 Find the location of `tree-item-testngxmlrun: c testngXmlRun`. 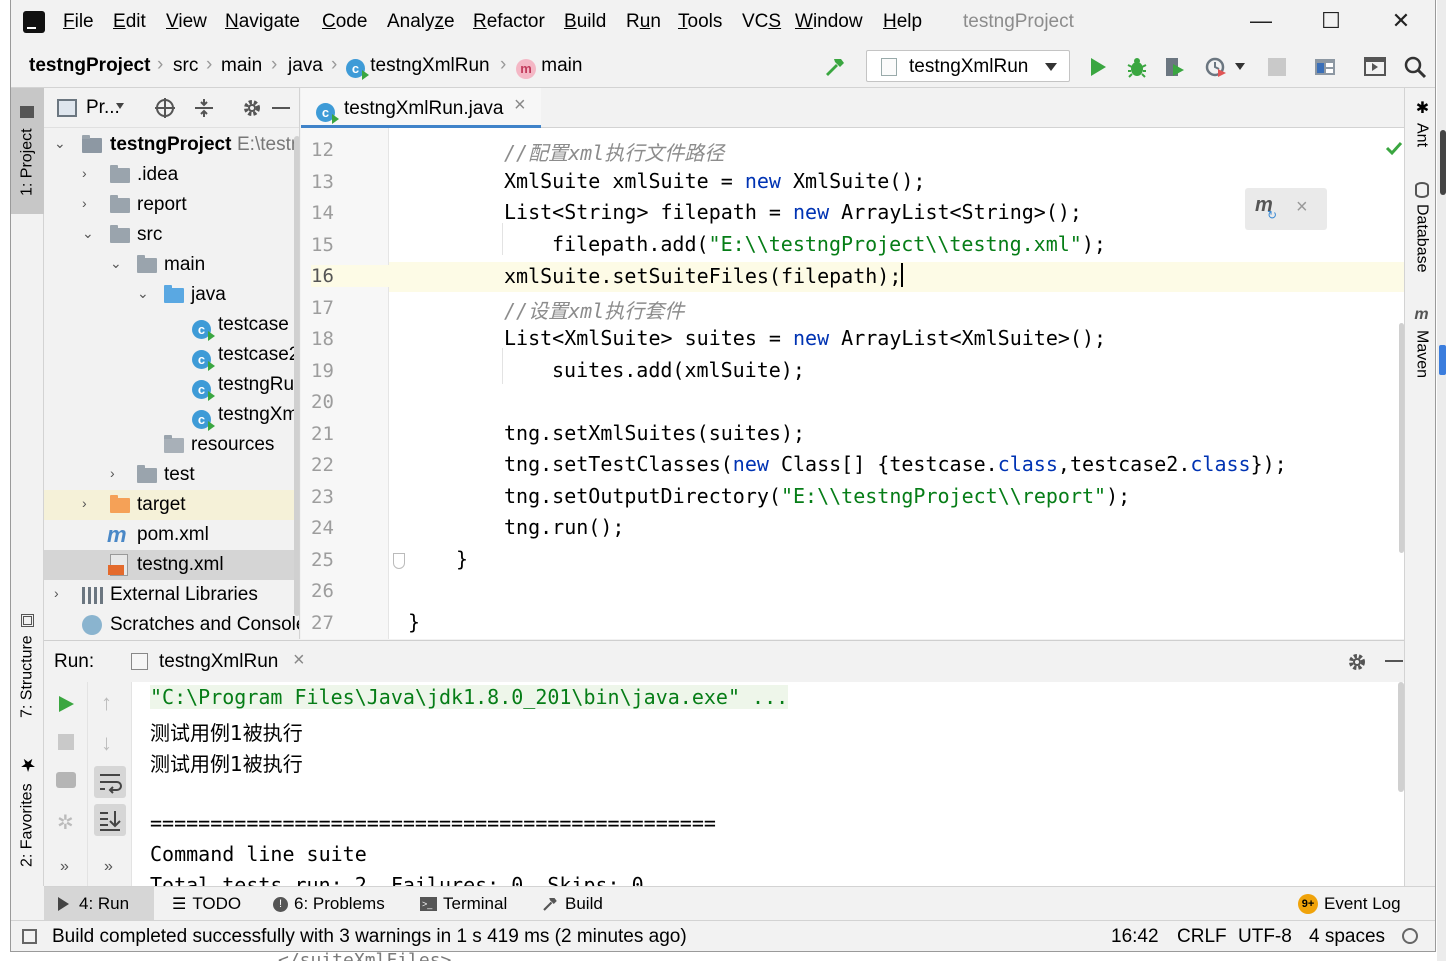

tree-item-testngxmlrun: c testngXmlRun is located at coordinates (171, 415).